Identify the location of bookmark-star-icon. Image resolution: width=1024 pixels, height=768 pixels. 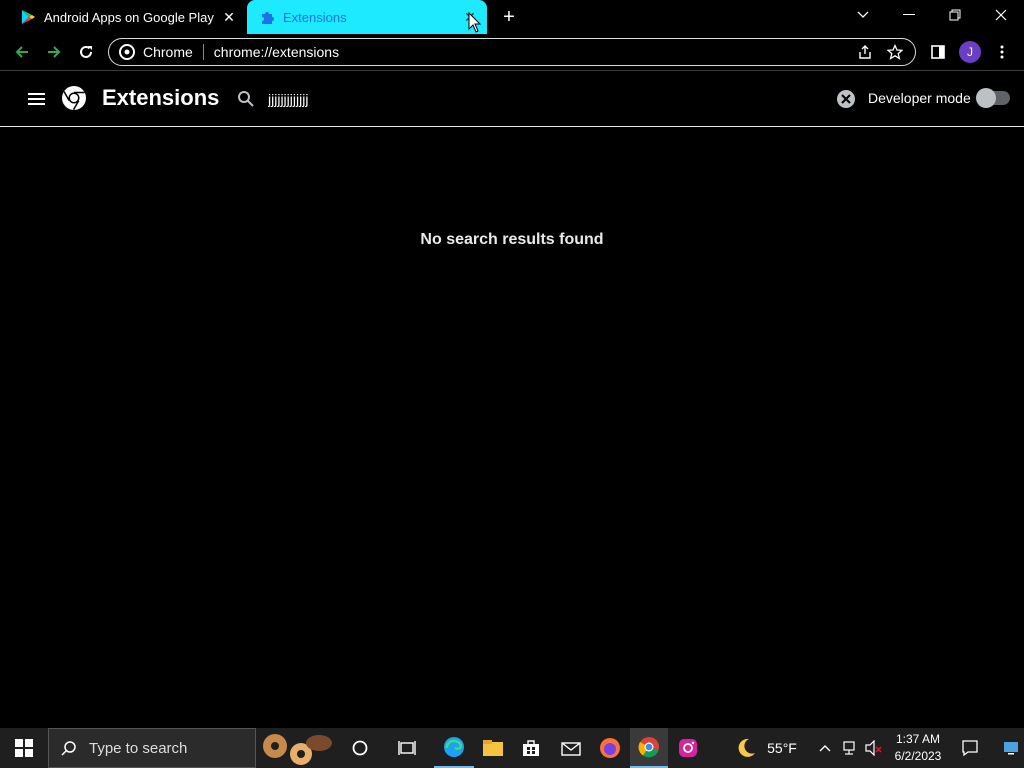
(895, 52).